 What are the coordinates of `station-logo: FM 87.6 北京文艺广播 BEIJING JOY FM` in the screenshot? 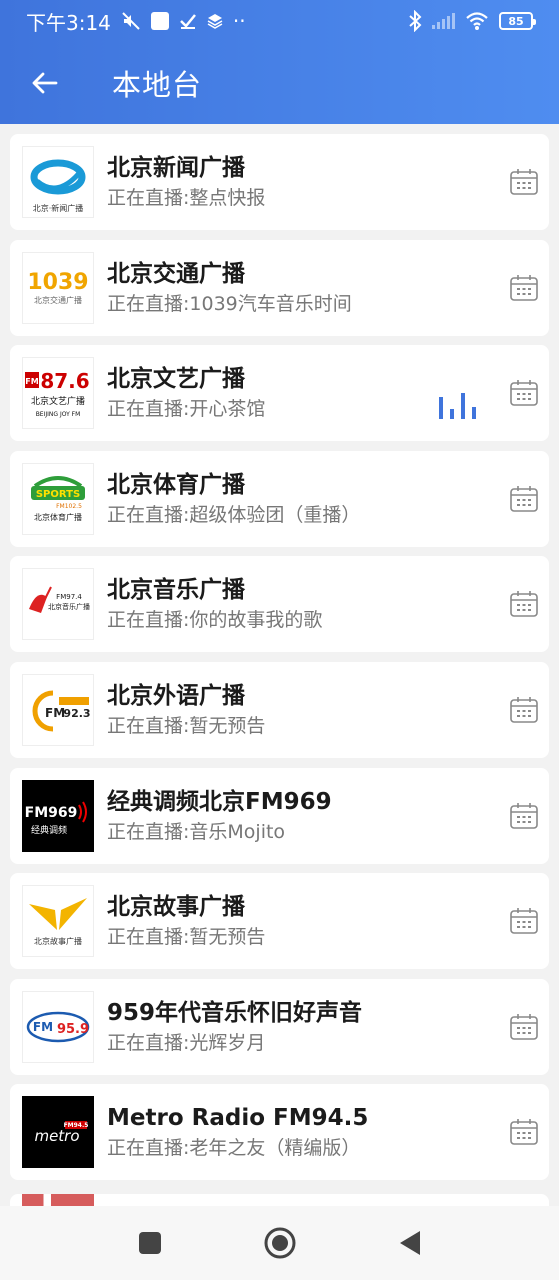 It's located at (58, 393).